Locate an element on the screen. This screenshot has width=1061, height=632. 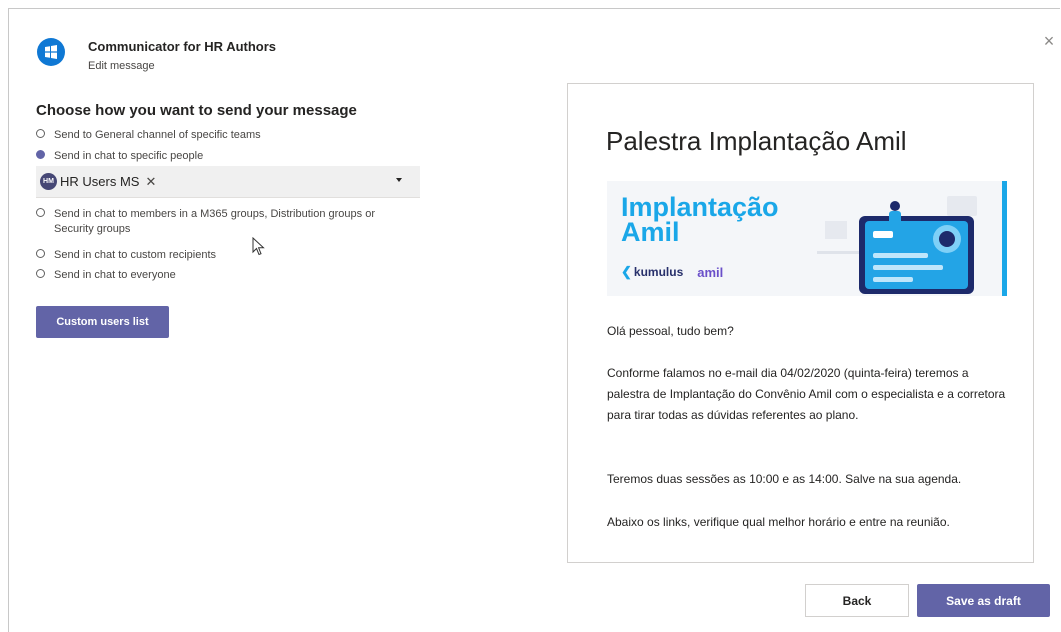
back-button: Back is located at coordinates (857, 600).